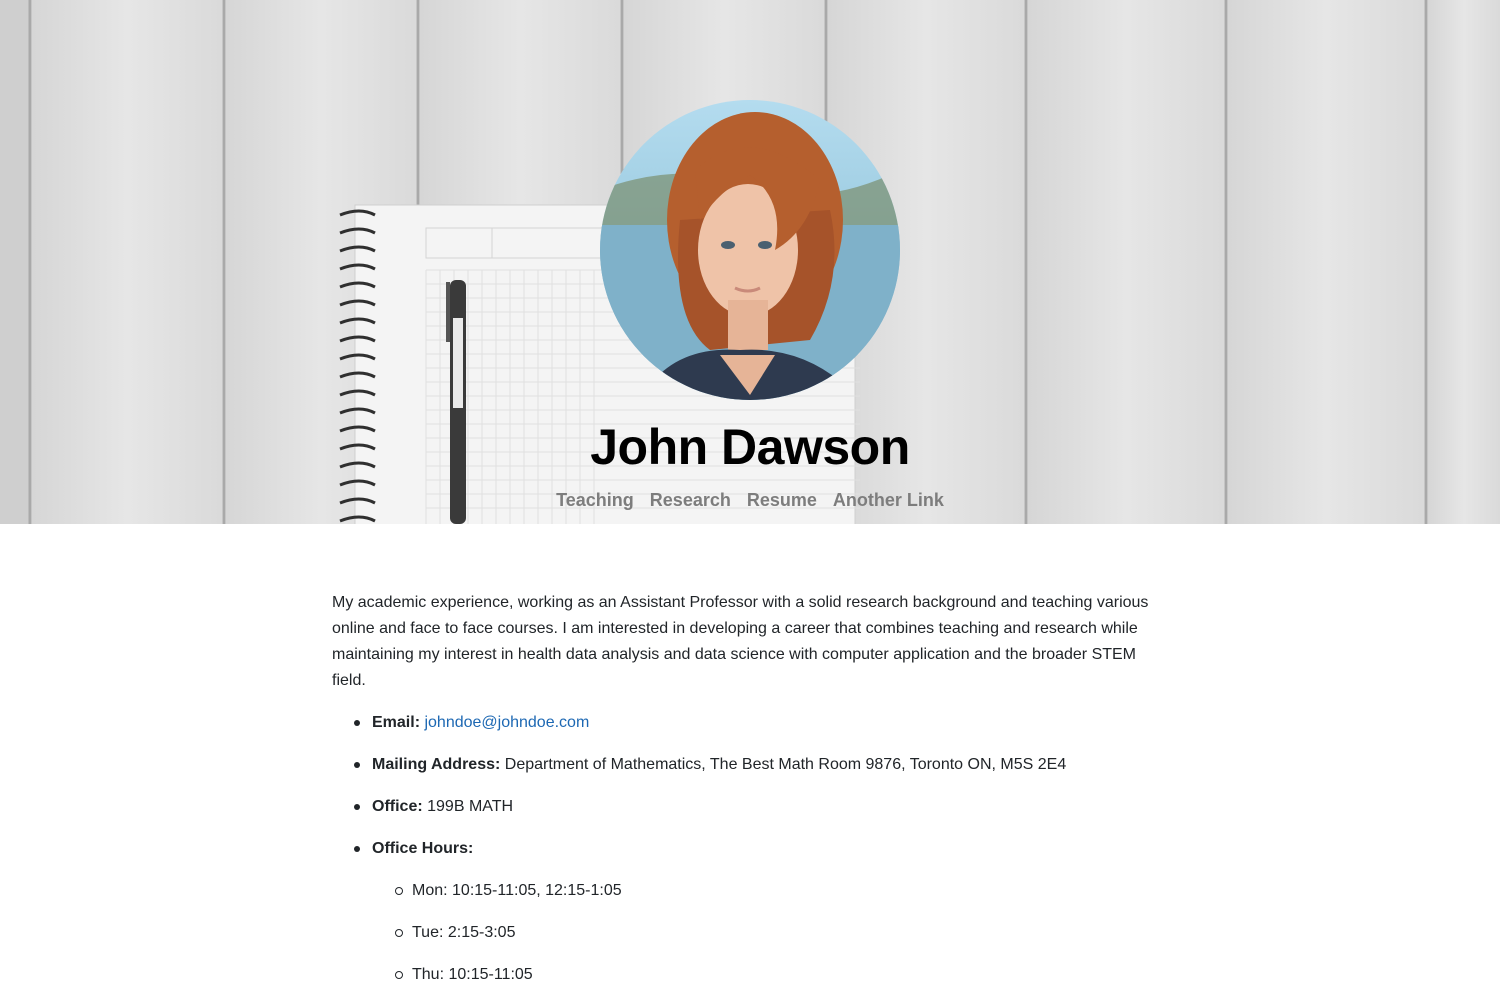 This screenshot has width=1500, height=1004. What do you see at coordinates (783, 933) in the screenshot?
I see `office-hours-item: Tue: 2:15-3:05` at bounding box center [783, 933].